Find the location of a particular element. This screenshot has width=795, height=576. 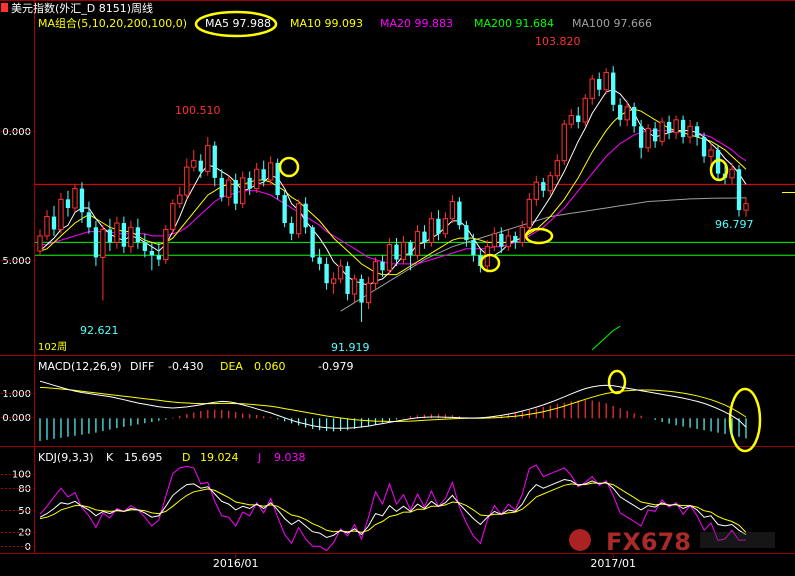

kdj-d-label: D is located at coordinates (186, 457).